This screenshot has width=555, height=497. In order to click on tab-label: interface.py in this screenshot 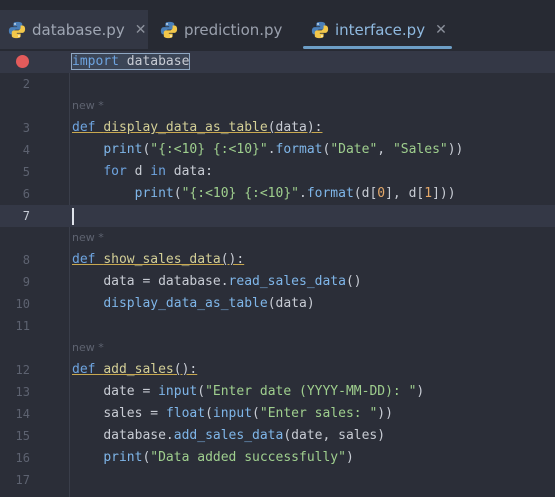, I will do `click(380, 29)`.